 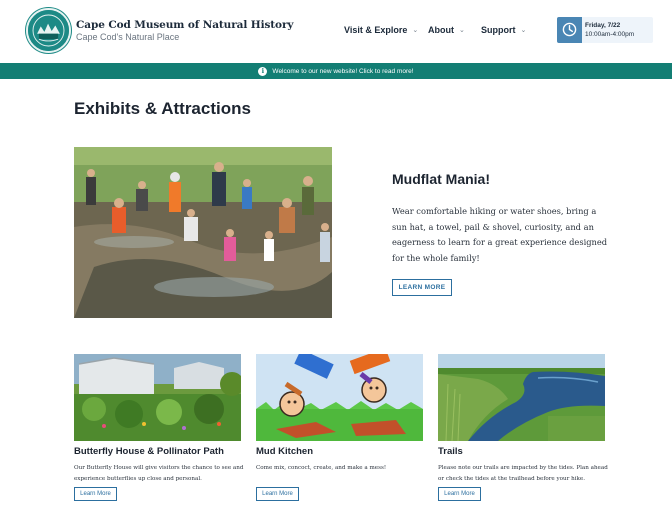 I want to click on nav-visit-explore: Visit & Explore ⌄, so click(x=381, y=30).